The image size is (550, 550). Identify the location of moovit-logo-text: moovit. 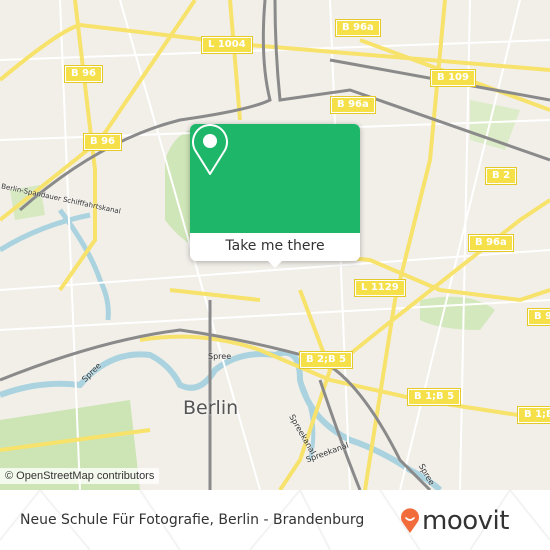
(465, 521).